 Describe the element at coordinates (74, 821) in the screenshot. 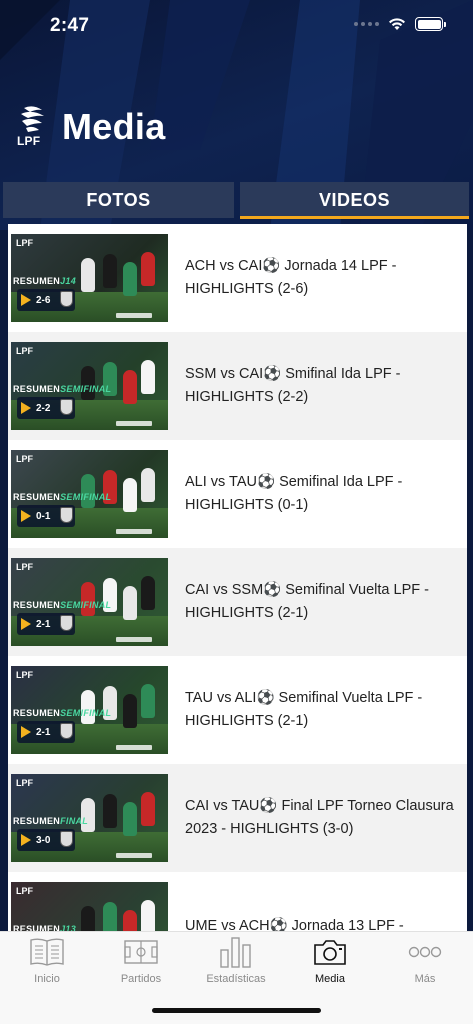

I see `resumen-tag: FINAL` at that location.